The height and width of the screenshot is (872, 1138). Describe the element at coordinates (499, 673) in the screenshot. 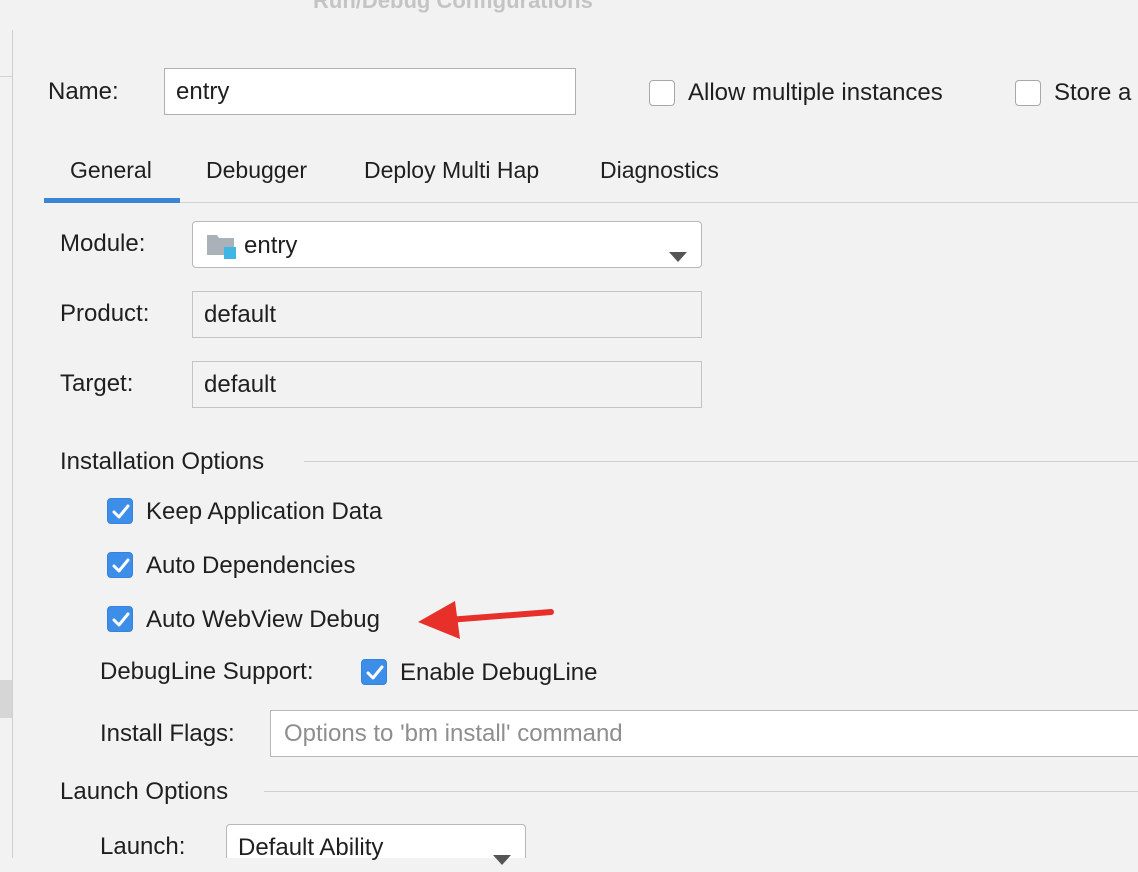

I see `enable-debugline-label: Enable DebugLine` at that location.